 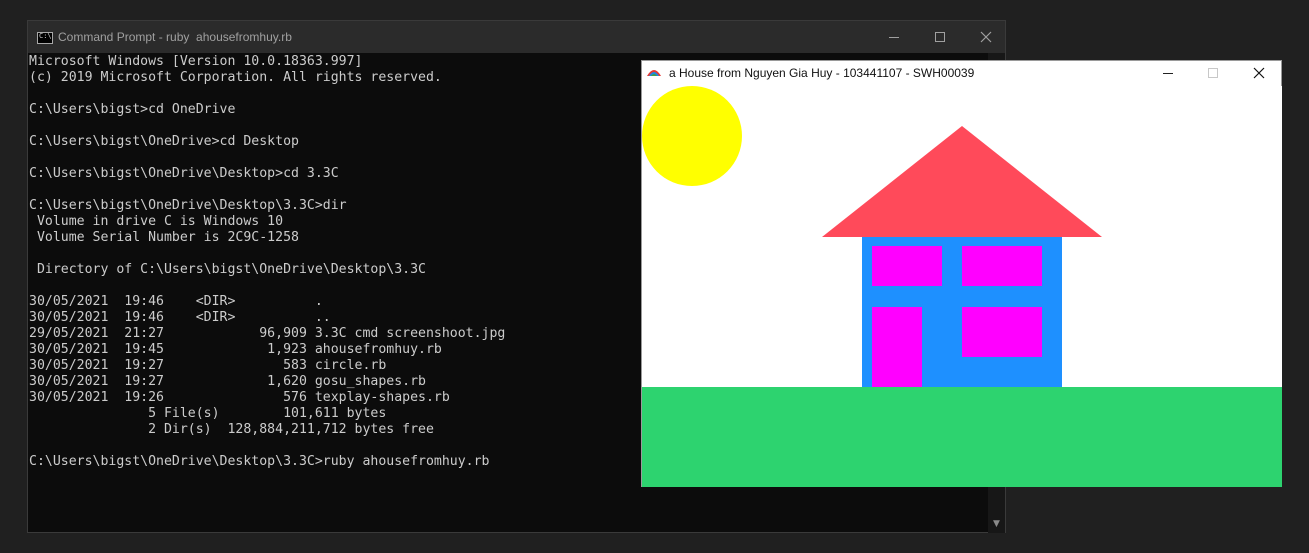 I want to click on cmd-minimize-button, so click(x=894, y=37).